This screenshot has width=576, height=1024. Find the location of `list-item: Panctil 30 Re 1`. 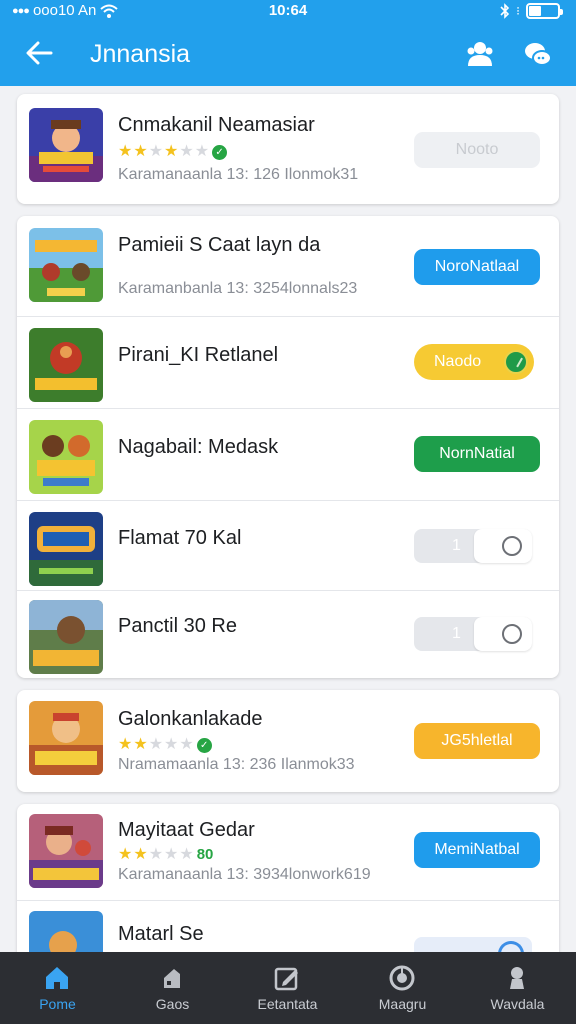

list-item: Panctil 30 Re 1 is located at coordinates (288, 634).